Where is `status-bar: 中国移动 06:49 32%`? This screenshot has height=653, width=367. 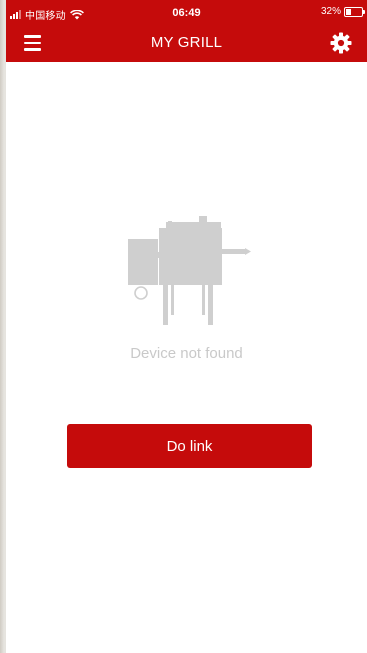 status-bar: 中国移动 06:49 32% is located at coordinates (186, 13).